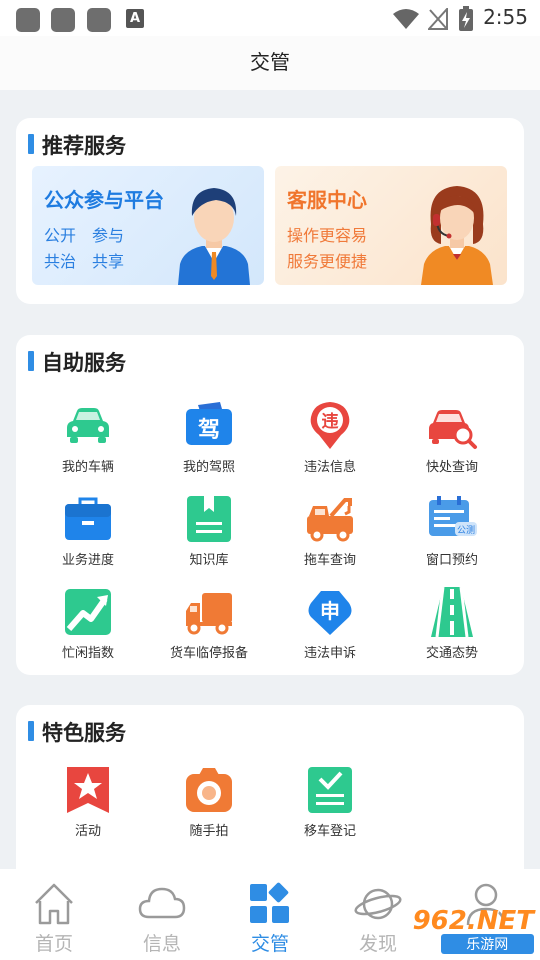 The image size is (540, 960). What do you see at coordinates (88, 425) in the screenshot?
I see `car-icon` at bounding box center [88, 425].